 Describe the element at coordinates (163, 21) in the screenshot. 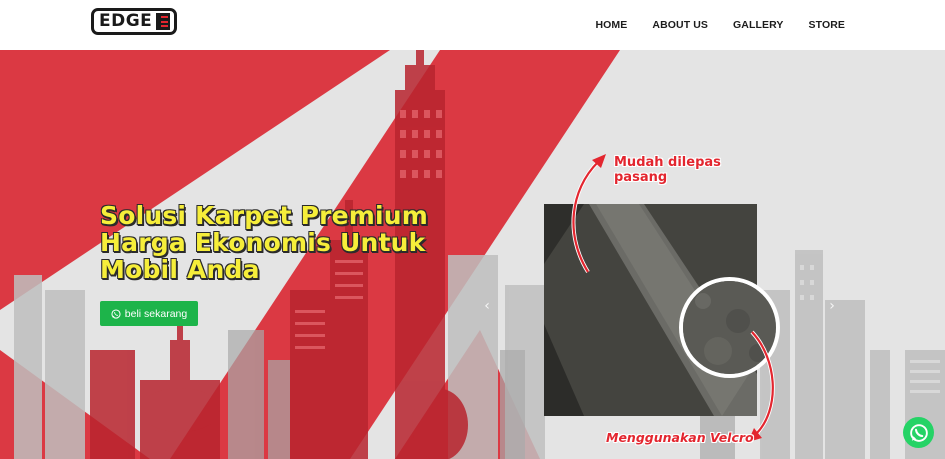

I see `logo-mark-icon` at that location.